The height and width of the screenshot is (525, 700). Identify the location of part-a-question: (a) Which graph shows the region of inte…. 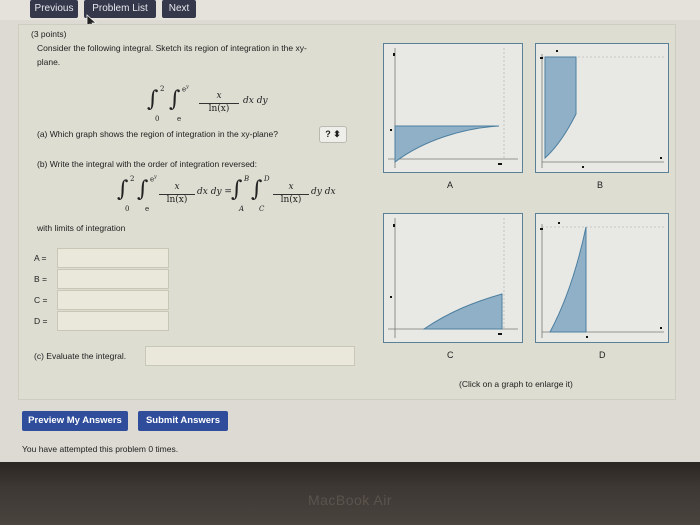
(157, 134).